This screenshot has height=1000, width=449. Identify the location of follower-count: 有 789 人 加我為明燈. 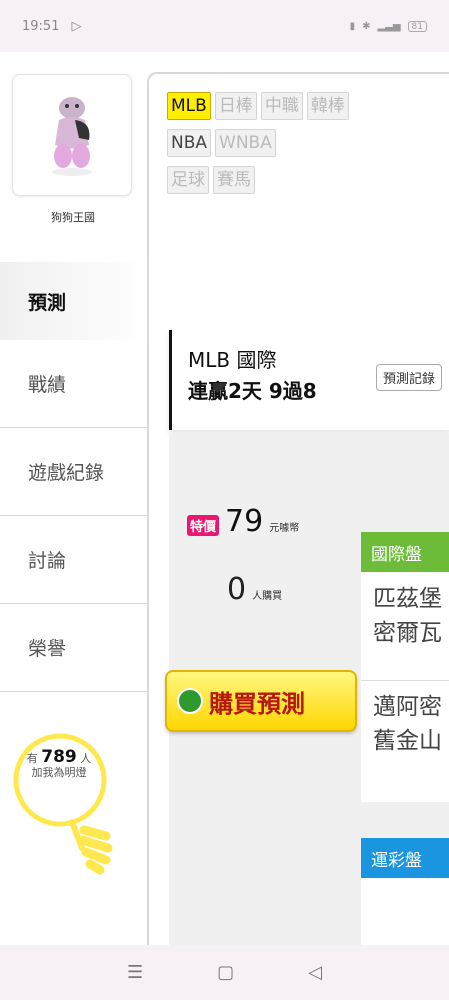
(59, 763).